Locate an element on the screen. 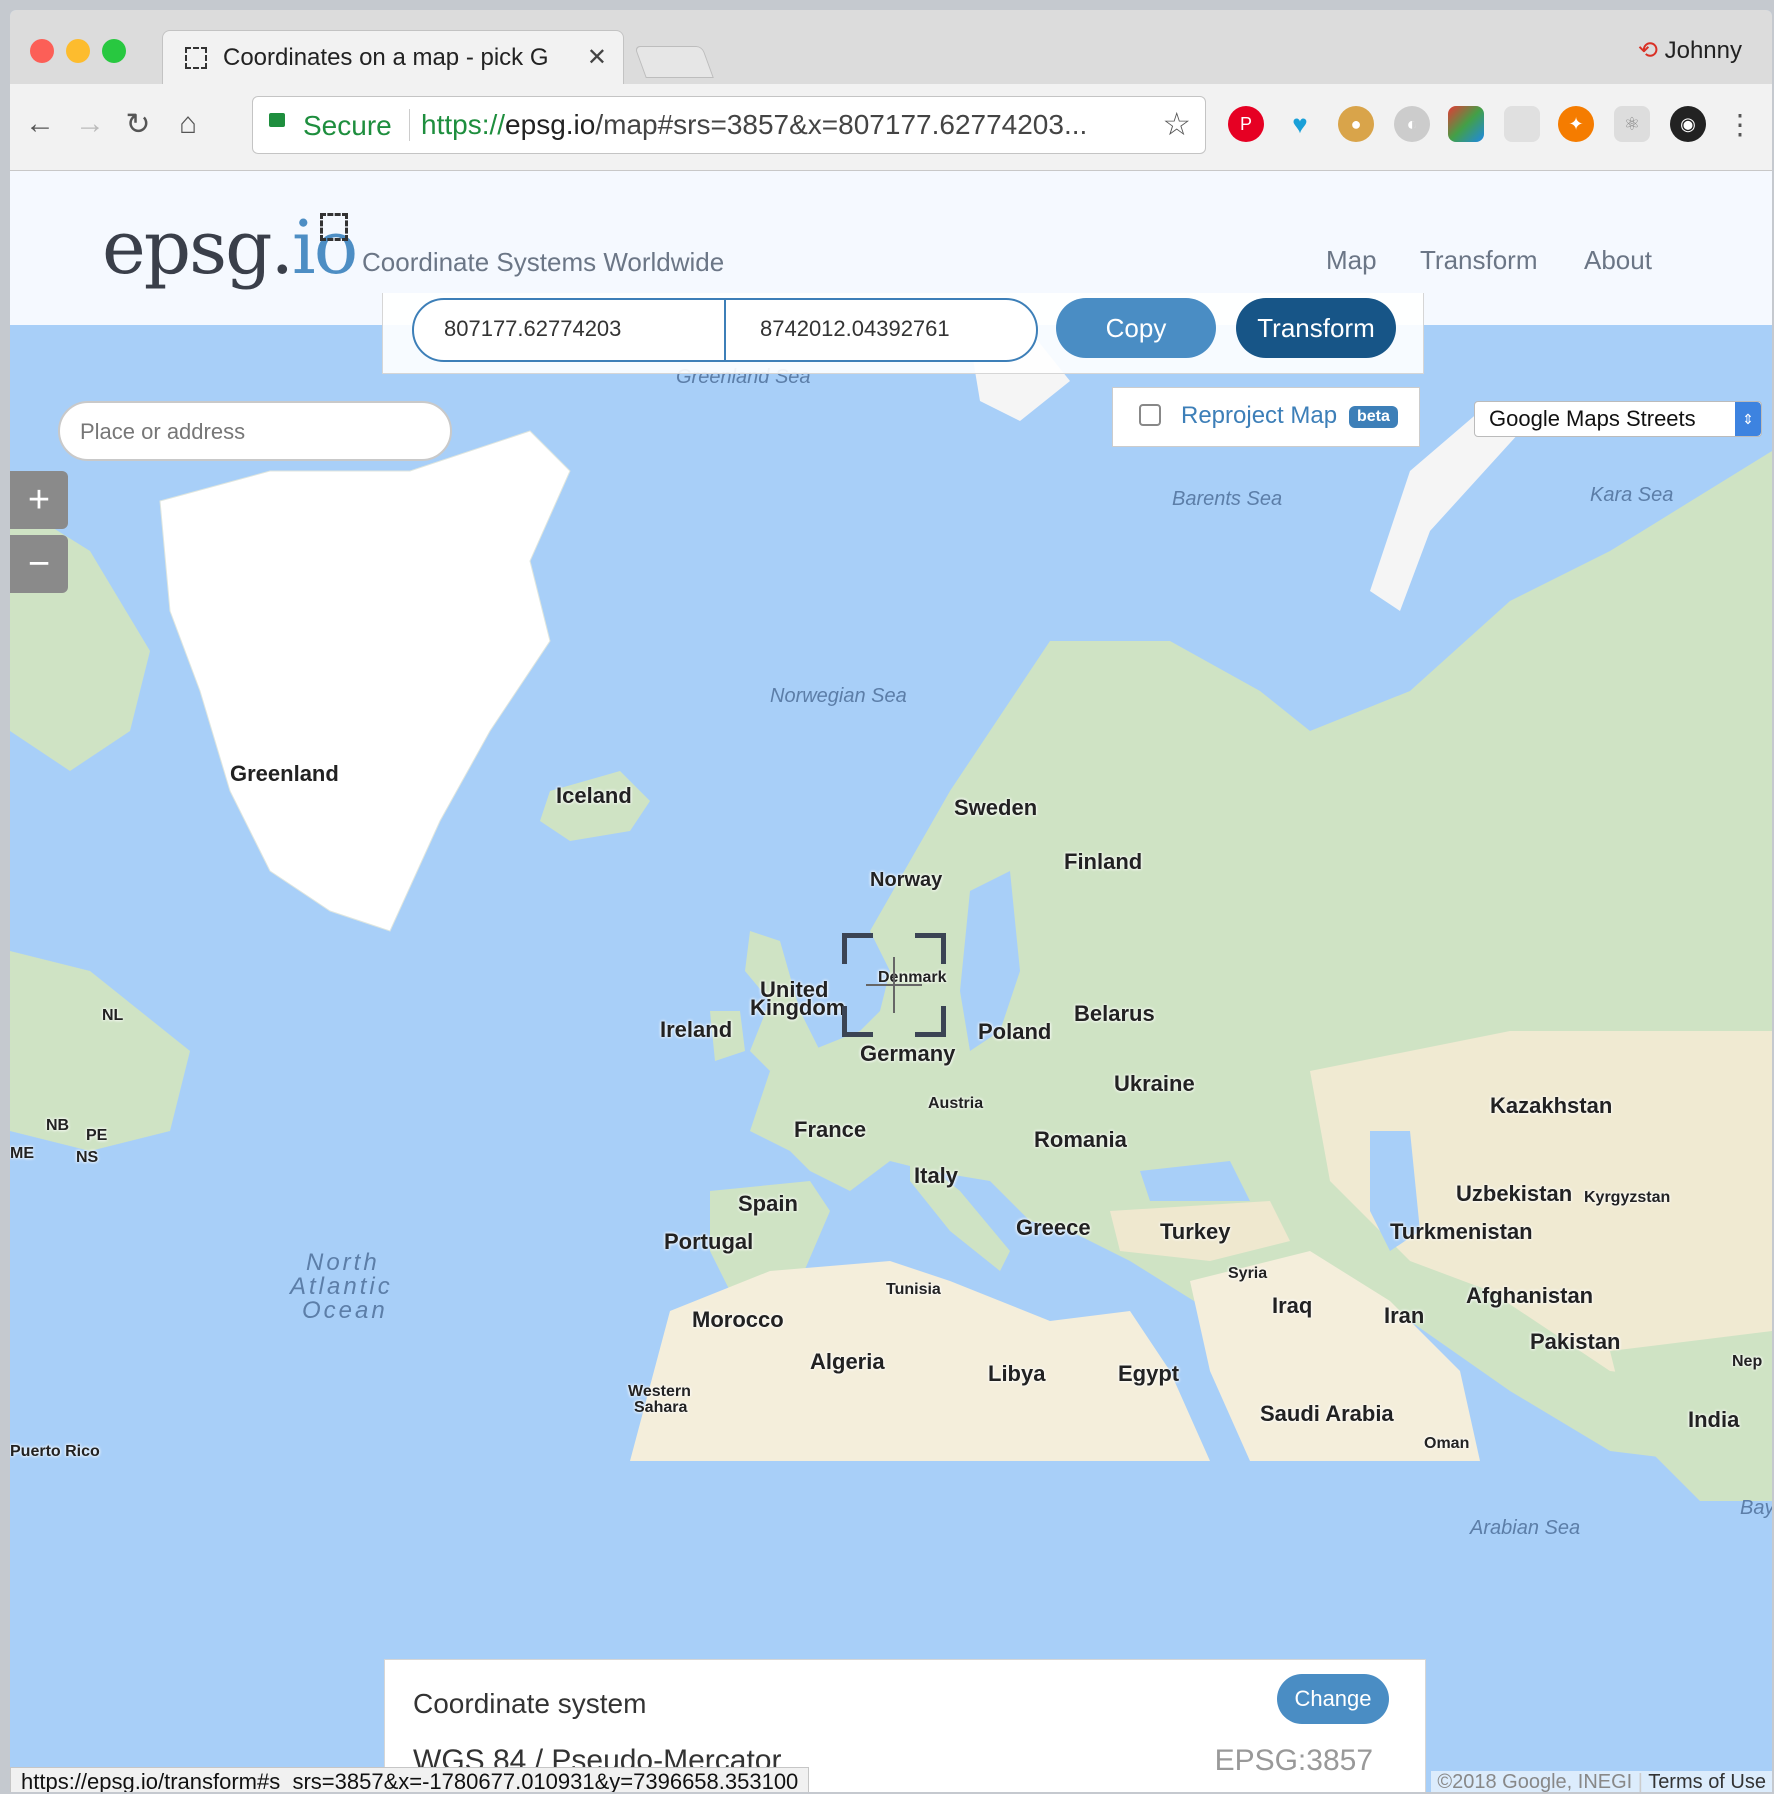  transform-button: Transform is located at coordinates (1316, 328).